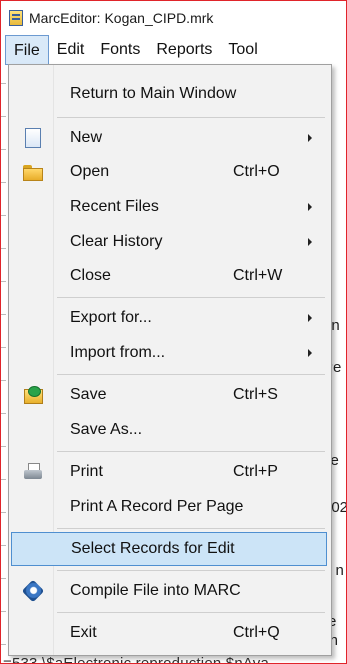 This screenshot has height=664, width=347. Describe the element at coordinates (90, 275) in the screenshot. I see `menu-item-label: Close` at that location.